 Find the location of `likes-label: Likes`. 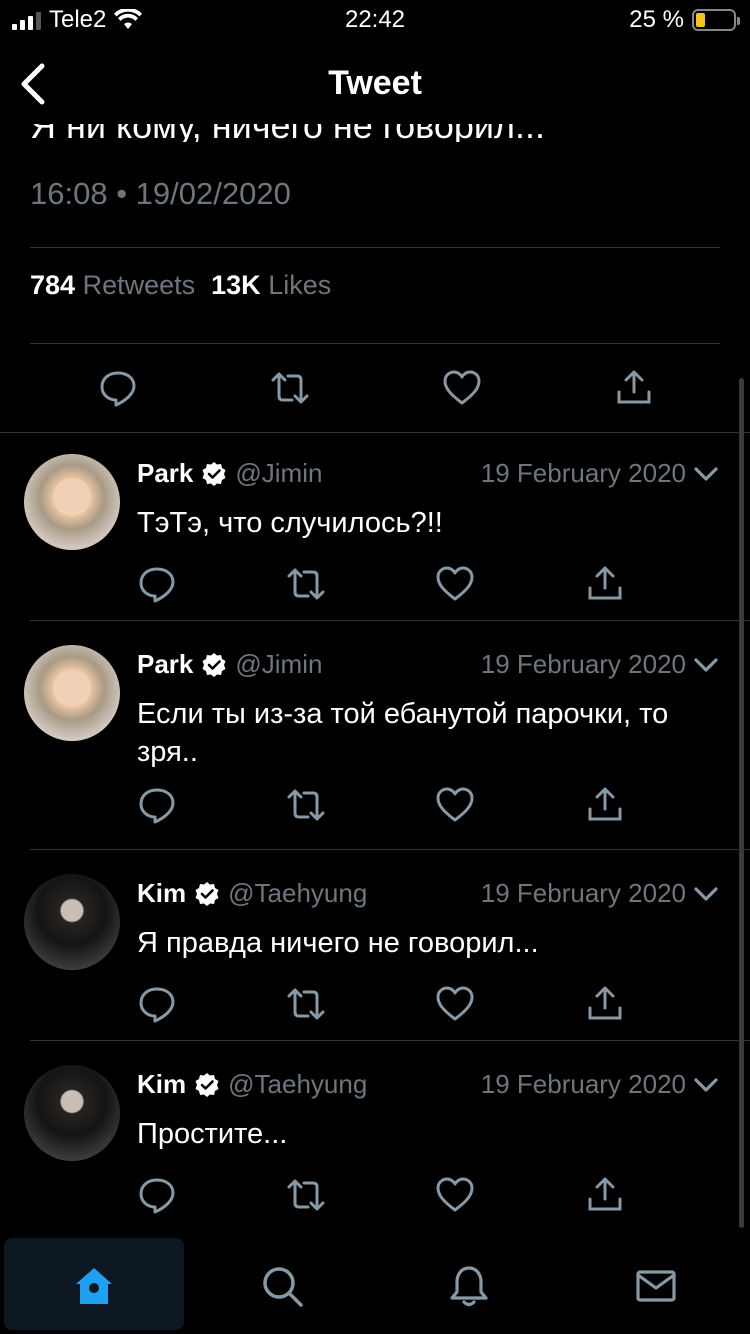

likes-label: Likes is located at coordinates (300, 285).